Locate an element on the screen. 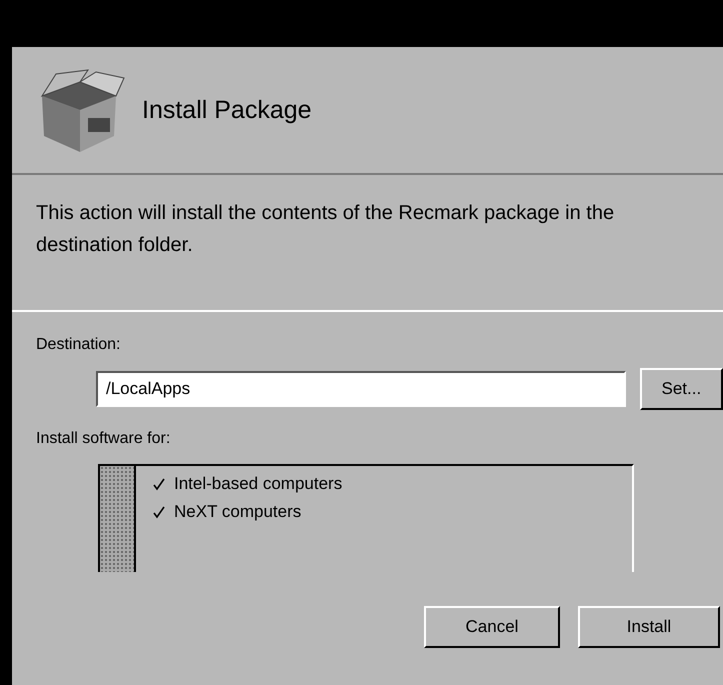 Image resolution: width=723 pixels, height=685 pixels. destination-label: Destination: is located at coordinates (78, 345).